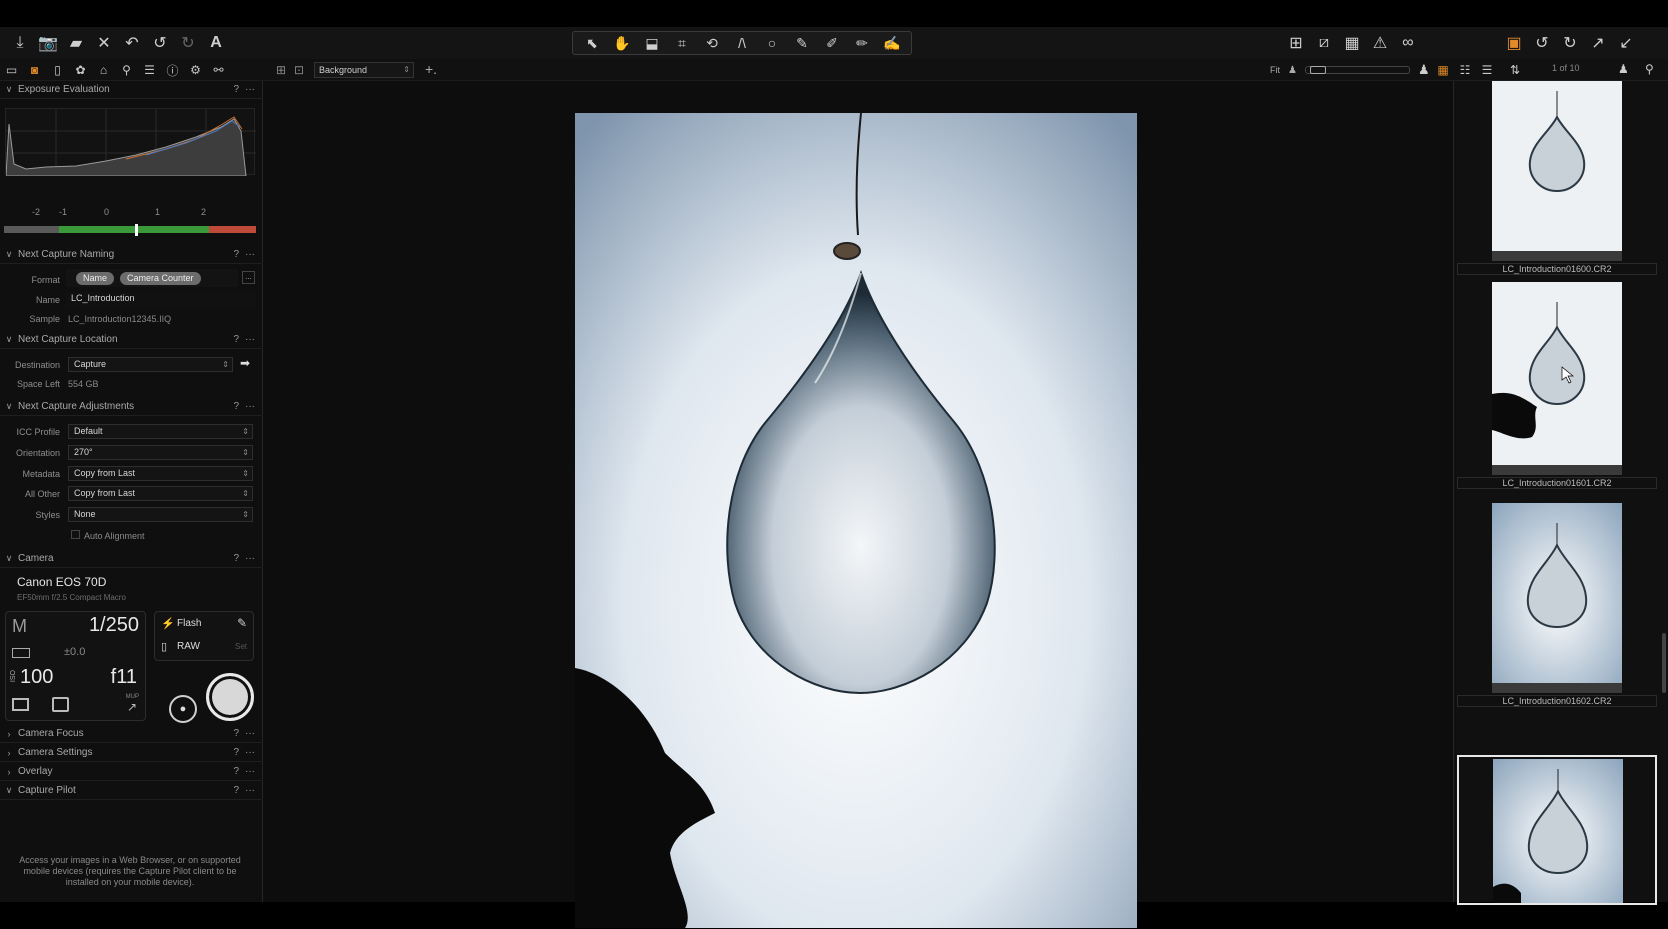  What do you see at coordinates (1598, 43) in the screenshot?
I see `expand-icon: ↗` at bounding box center [1598, 43].